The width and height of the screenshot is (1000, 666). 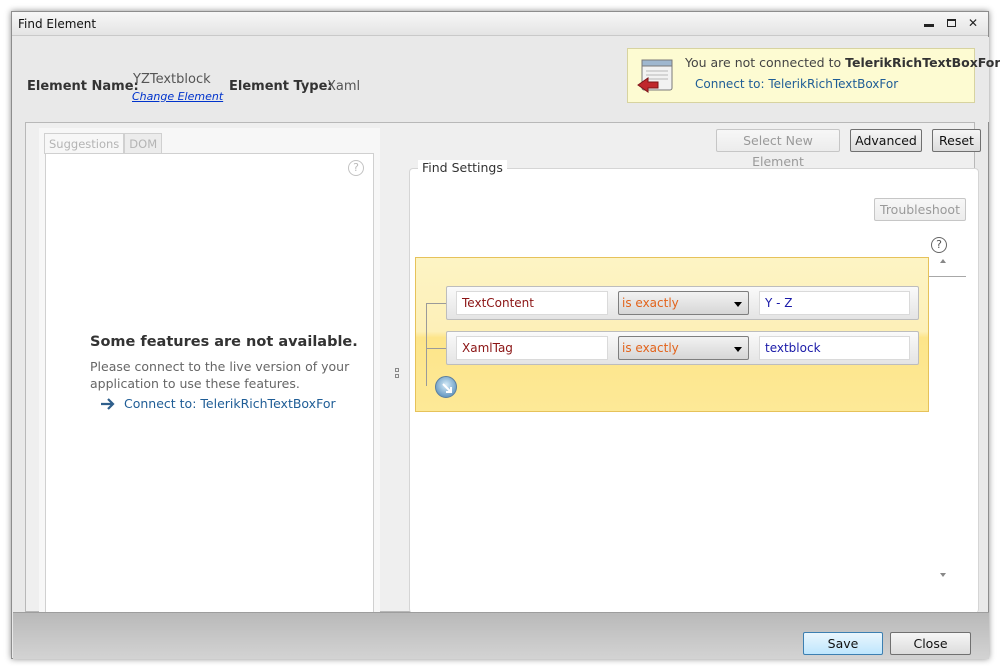 I want to click on arrow-right-icon, so click(x=108, y=403).